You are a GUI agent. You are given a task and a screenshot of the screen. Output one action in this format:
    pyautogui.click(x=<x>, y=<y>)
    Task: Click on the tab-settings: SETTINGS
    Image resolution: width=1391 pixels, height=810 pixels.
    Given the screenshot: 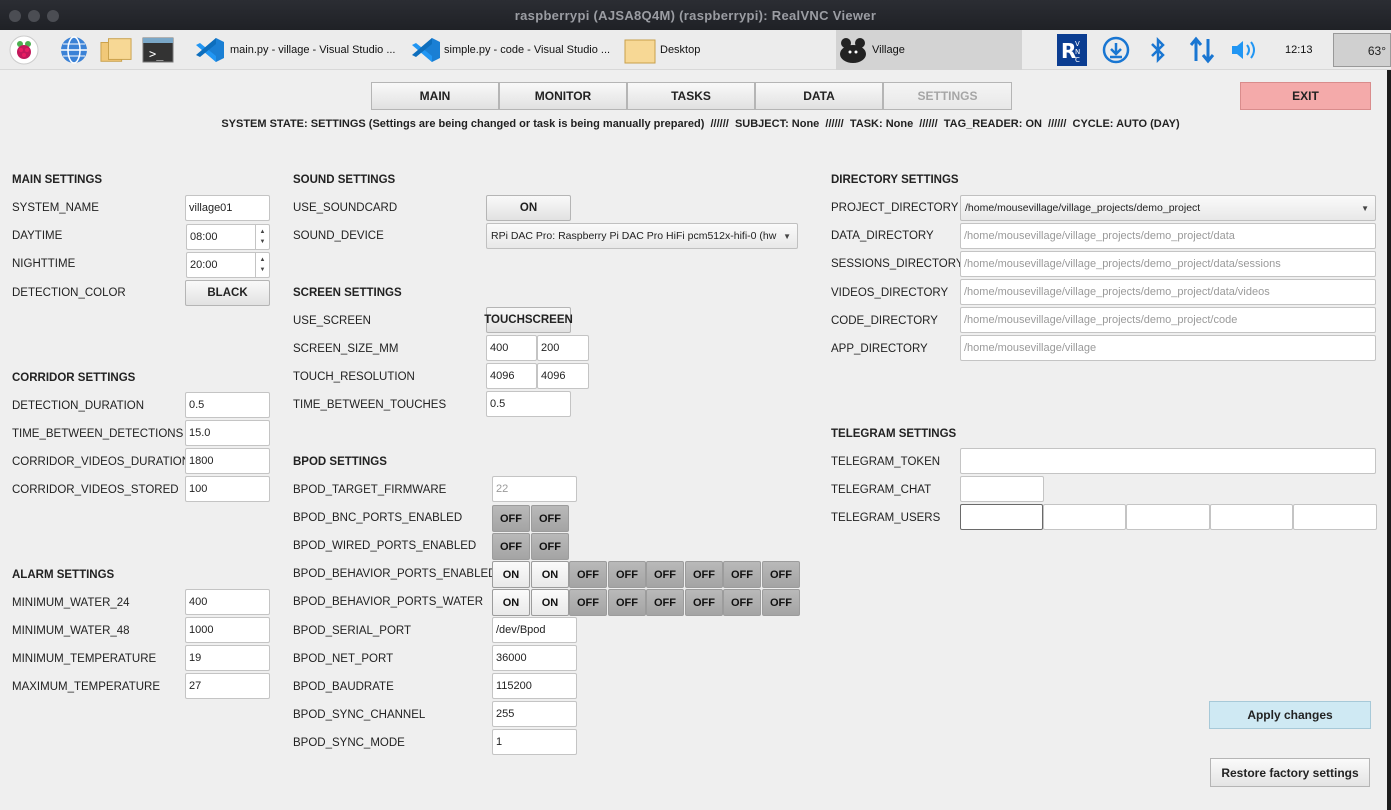 What is the action you would take?
    pyautogui.click(x=947, y=96)
    